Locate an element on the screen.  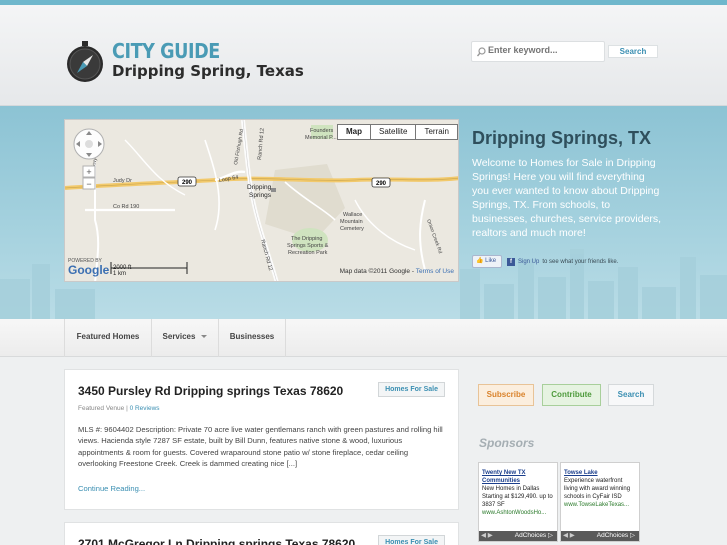
map-label-wallace: Wallace is located at coordinates (352, 215).